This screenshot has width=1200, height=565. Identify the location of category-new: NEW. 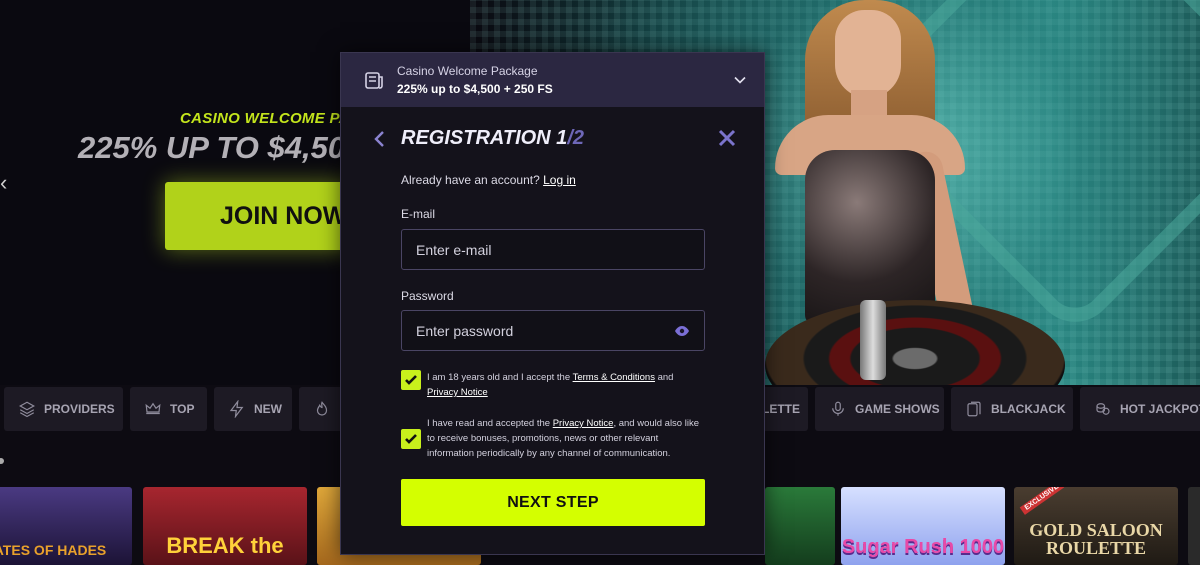
(253, 409).